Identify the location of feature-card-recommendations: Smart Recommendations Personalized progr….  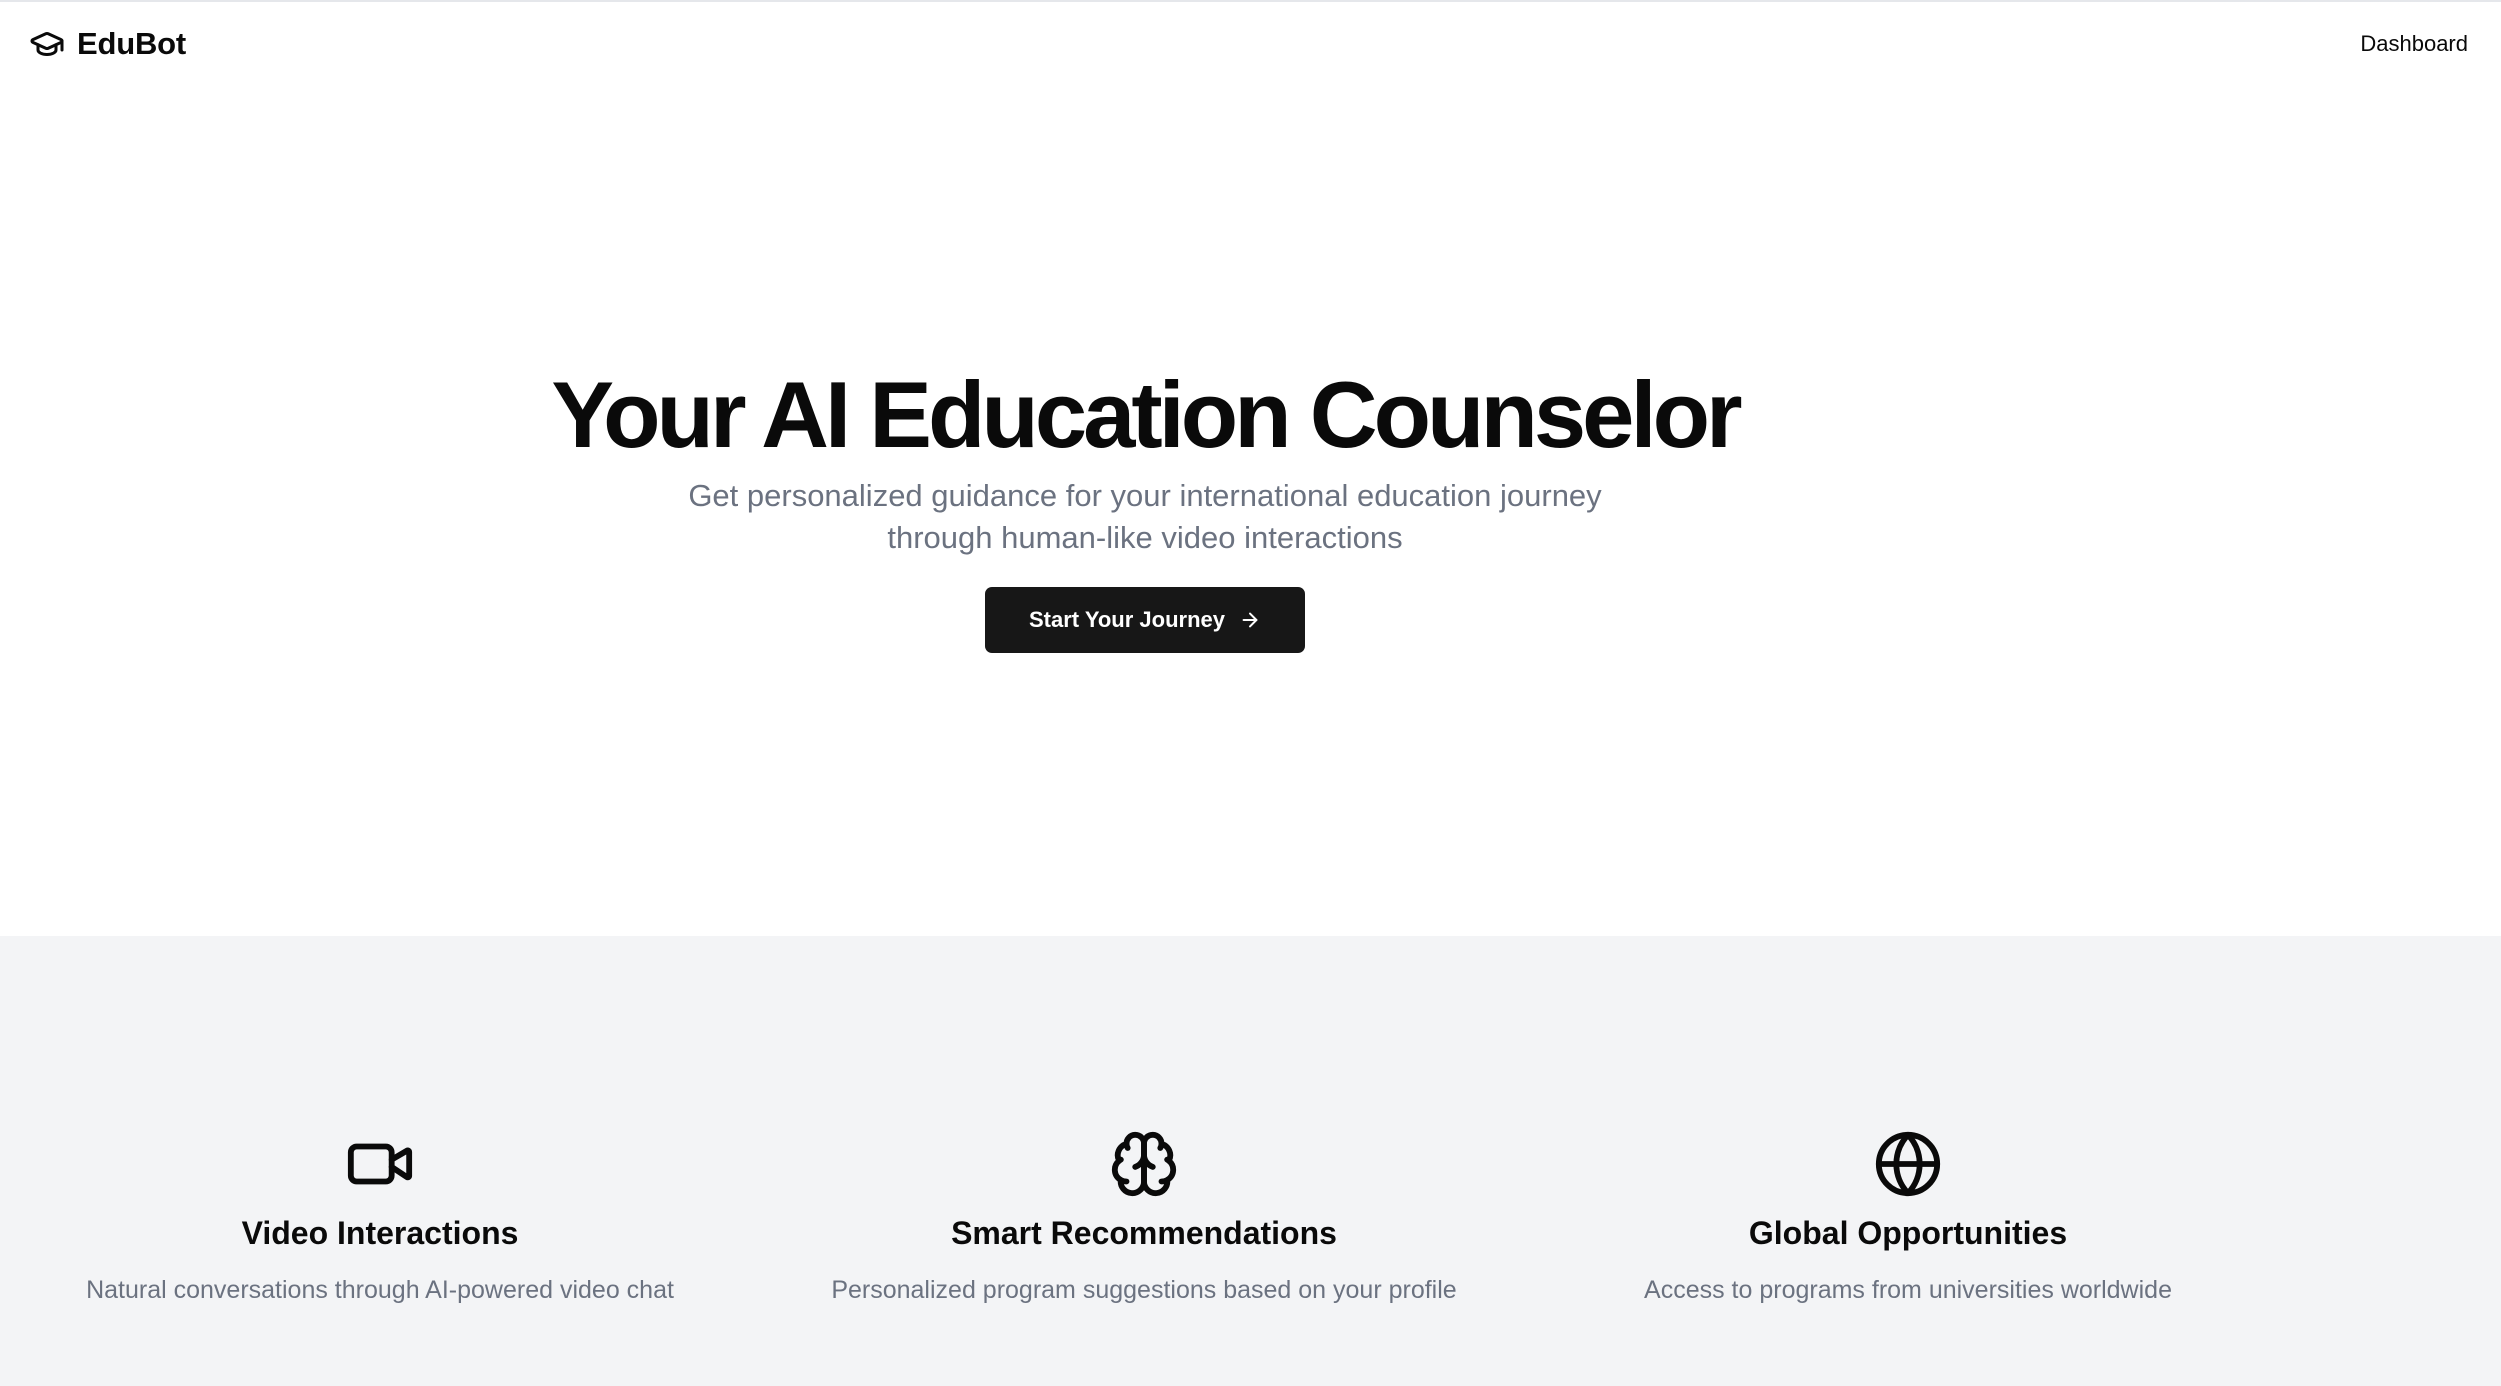
(1144, 1120).